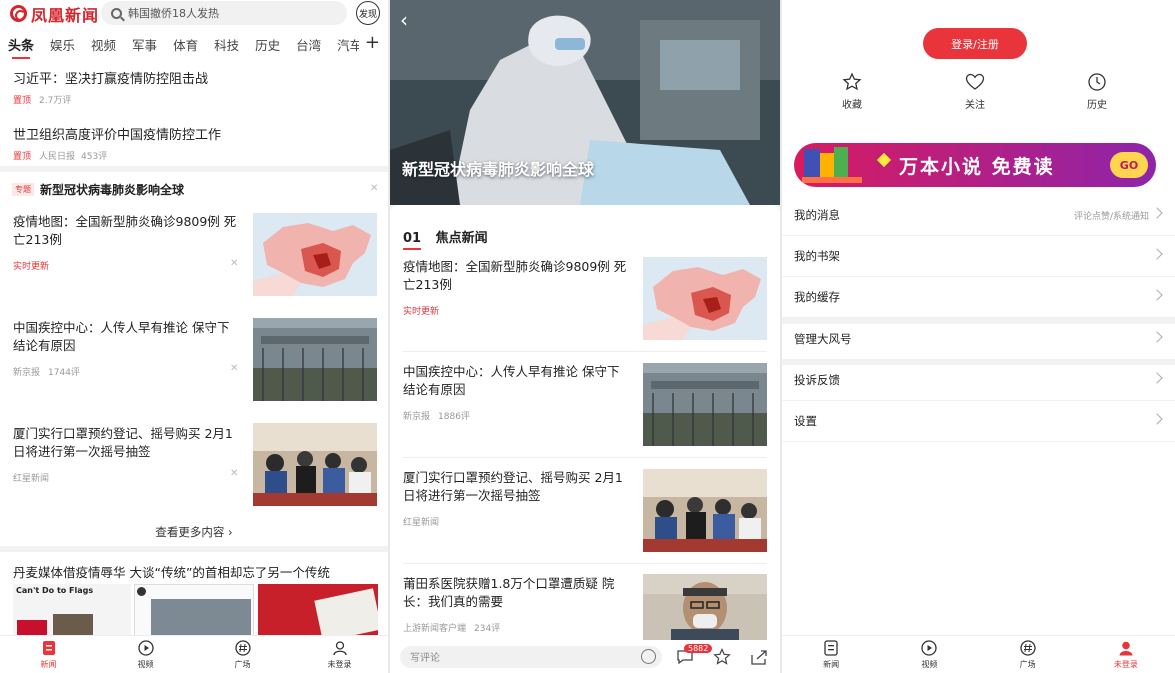 The height and width of the screenshot is (673, 1175). What do you see at coordinates (978, 256) in the screenshot?
I see `menu-bookshelf: 我的书架` at bounding box center [978, 256].